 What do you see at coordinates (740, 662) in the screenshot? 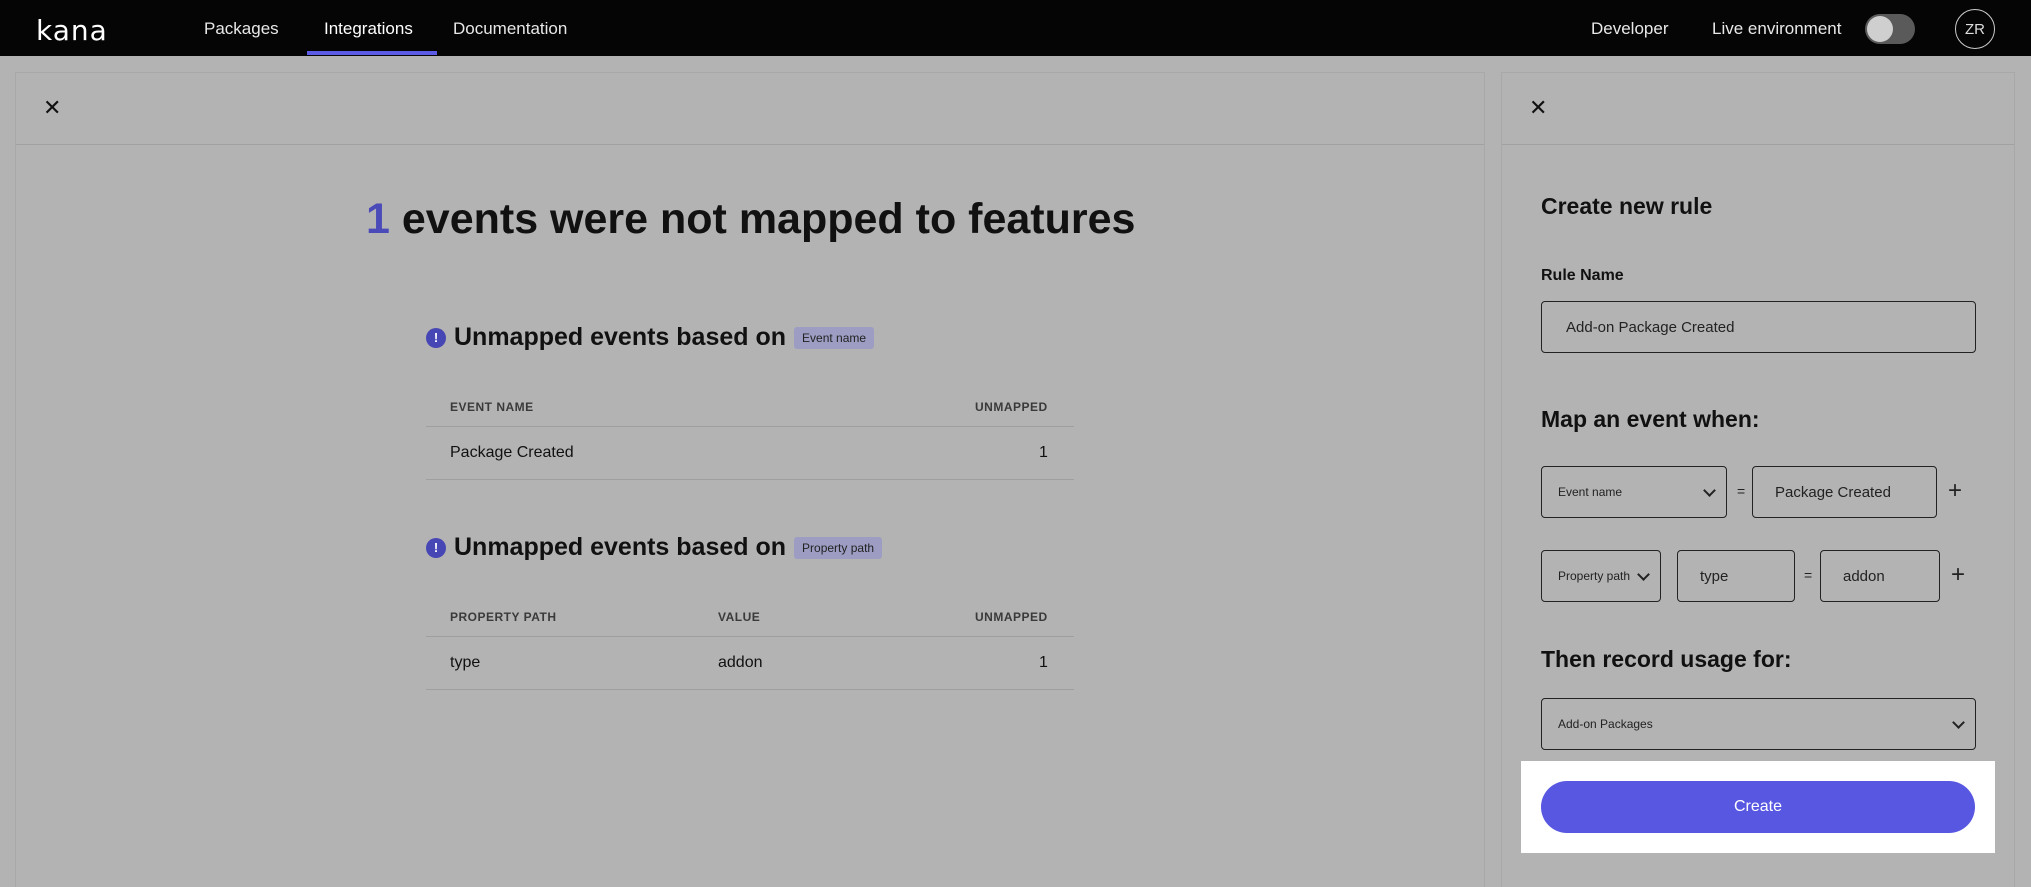
I see `value-cell: addon` at bounding box center [740, 662].